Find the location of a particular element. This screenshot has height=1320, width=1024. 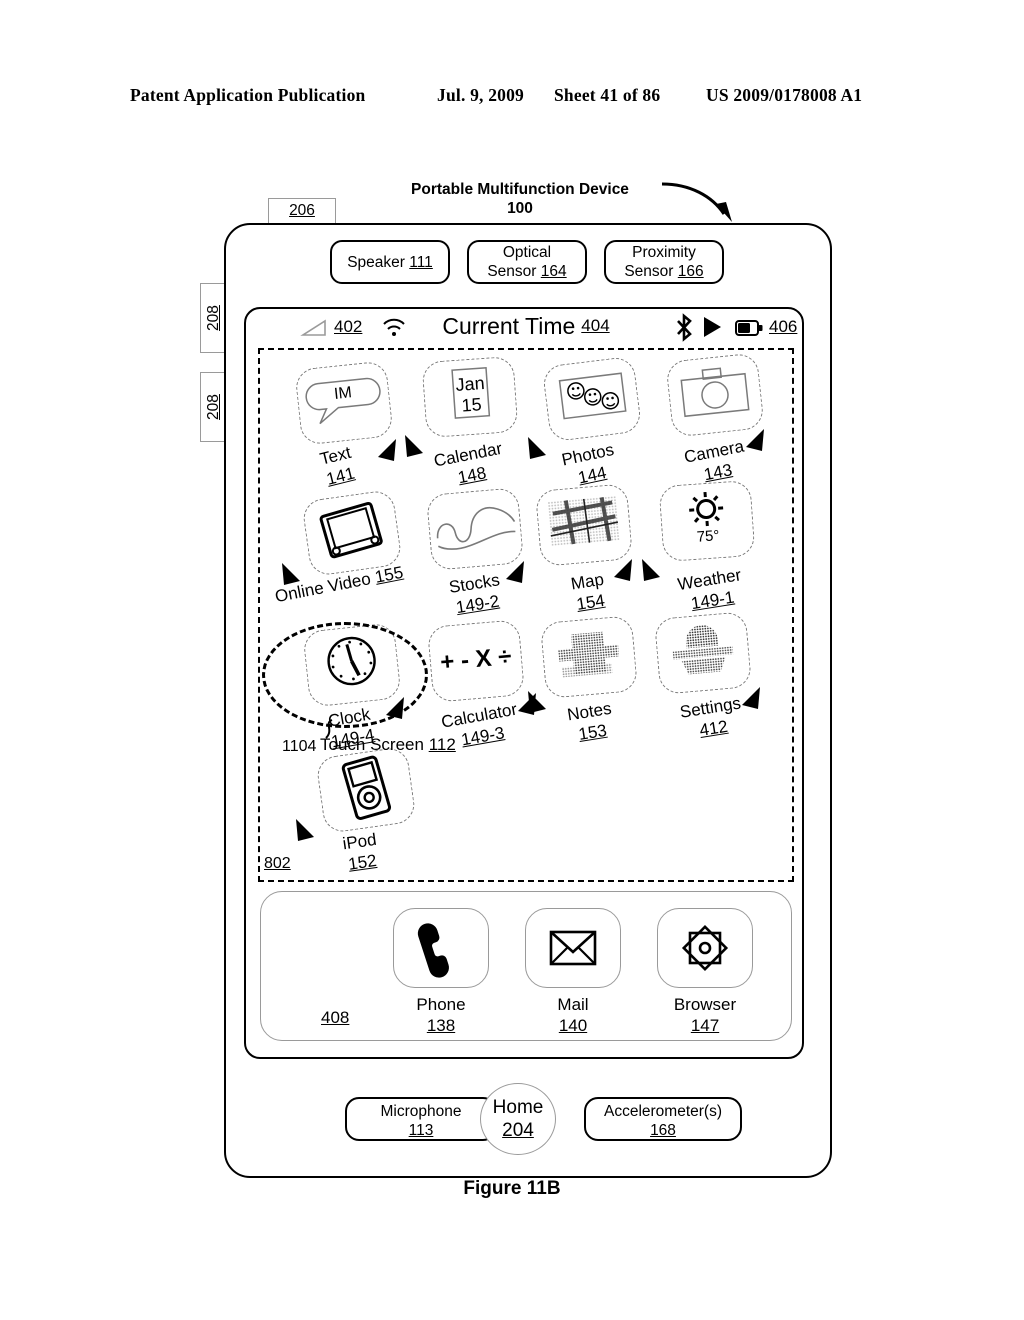

device-title: Portable Multifunction Device 100 is located at coordinates (520, 199).